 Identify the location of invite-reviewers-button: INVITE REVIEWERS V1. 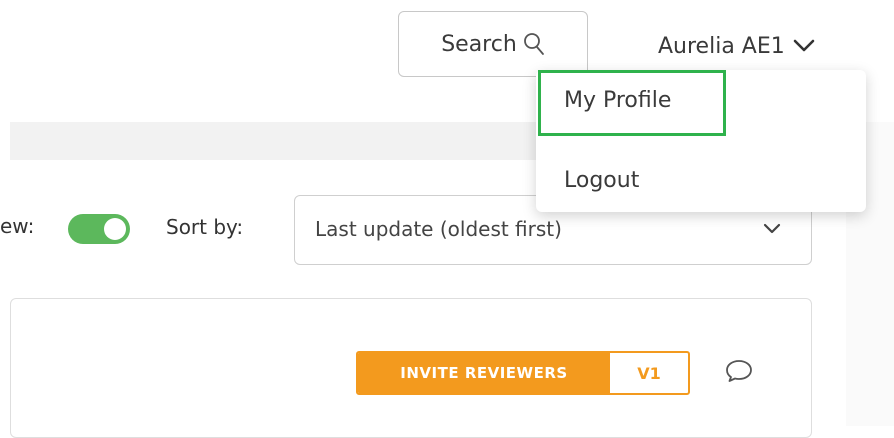
(523, 373).